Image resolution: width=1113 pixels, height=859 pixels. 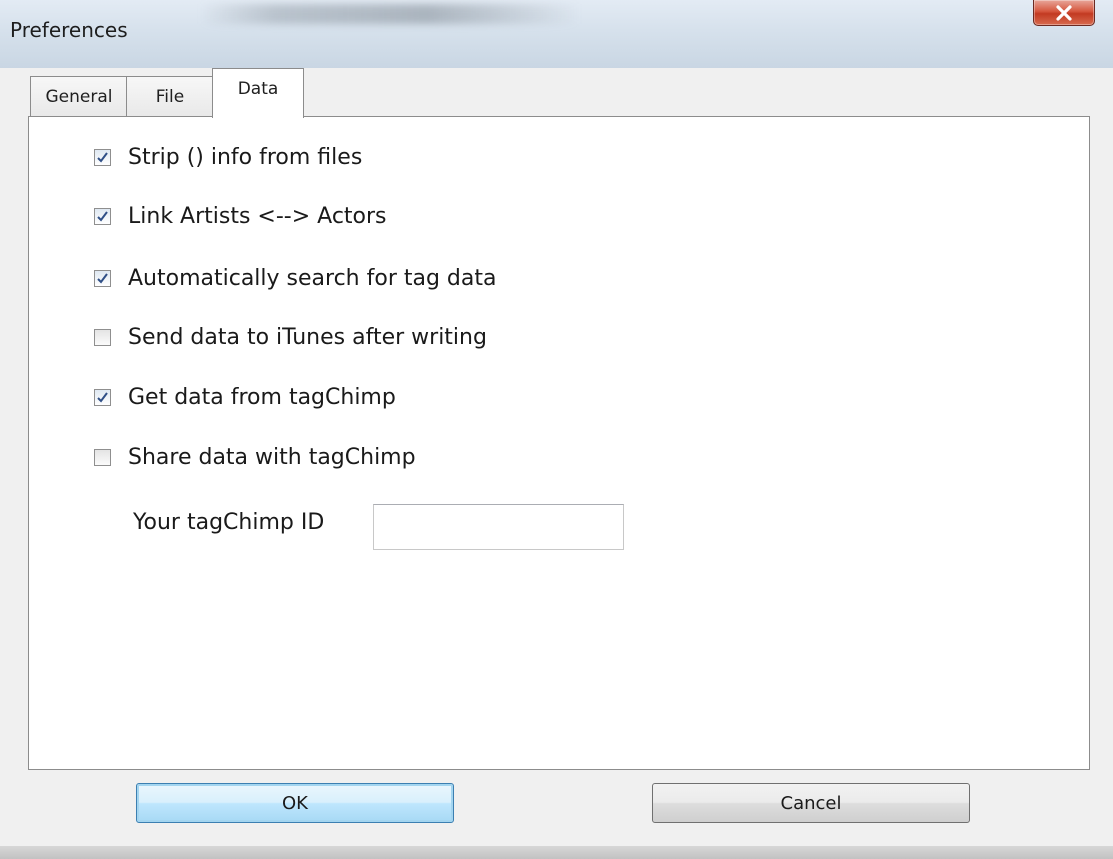 I want to click on tagchimp-id-label: Your tagChimp ID, so click(x=229, y=522).